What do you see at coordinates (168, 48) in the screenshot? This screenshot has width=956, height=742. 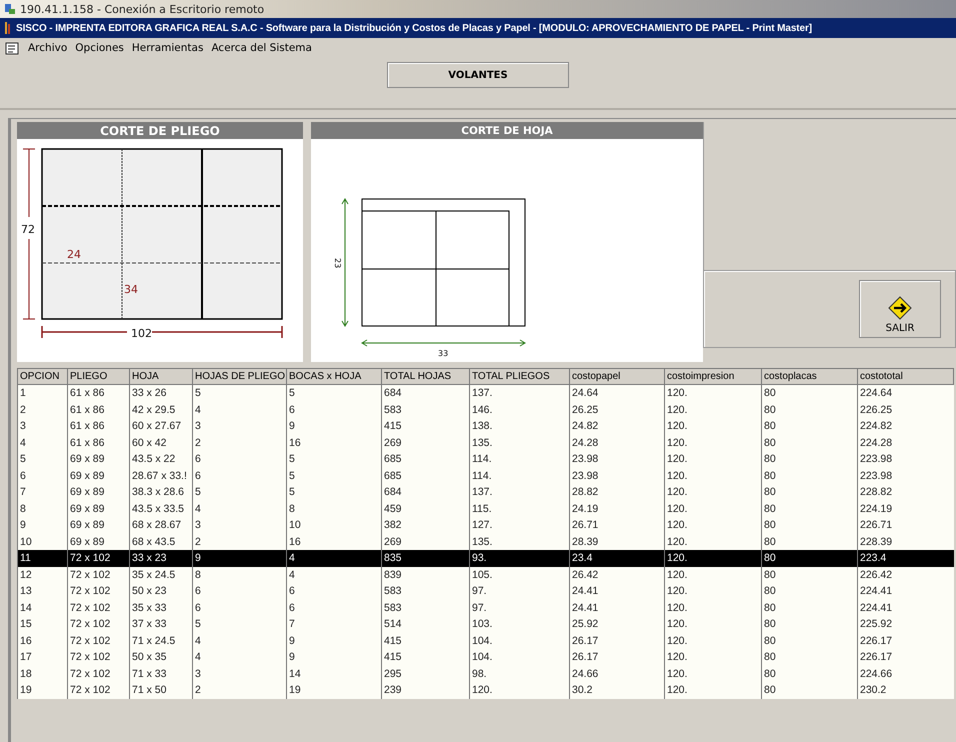 I see `menu-item: Herramientas` at bounding box center [168, 48].